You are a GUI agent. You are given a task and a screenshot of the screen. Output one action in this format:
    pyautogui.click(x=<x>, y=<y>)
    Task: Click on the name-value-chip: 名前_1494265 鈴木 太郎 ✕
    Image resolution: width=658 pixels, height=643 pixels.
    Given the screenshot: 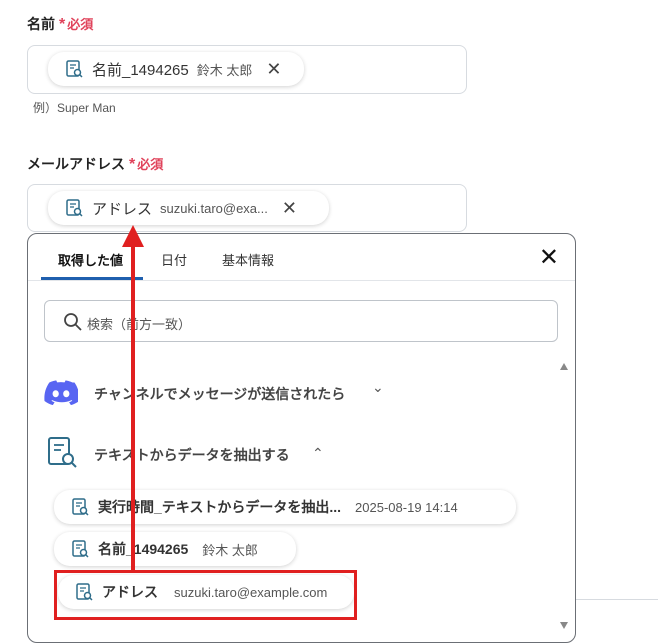 What is the action you would take?
    pyautogui.click(x=176, y=69)
    